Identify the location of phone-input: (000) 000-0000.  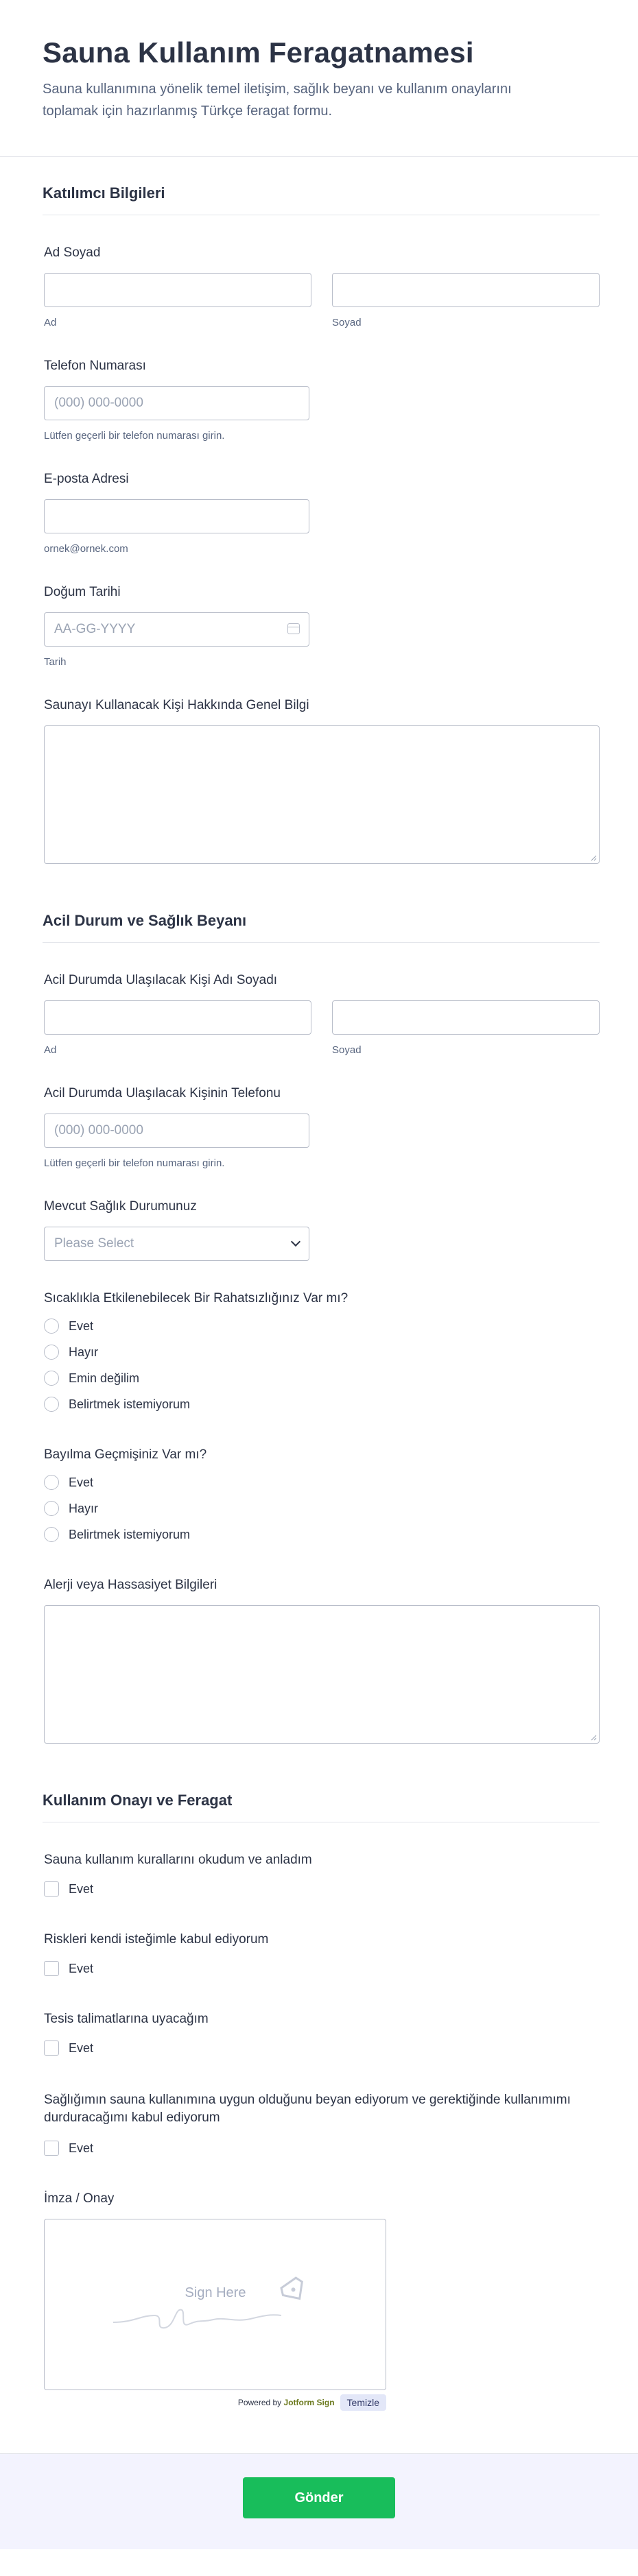
(177, 404).